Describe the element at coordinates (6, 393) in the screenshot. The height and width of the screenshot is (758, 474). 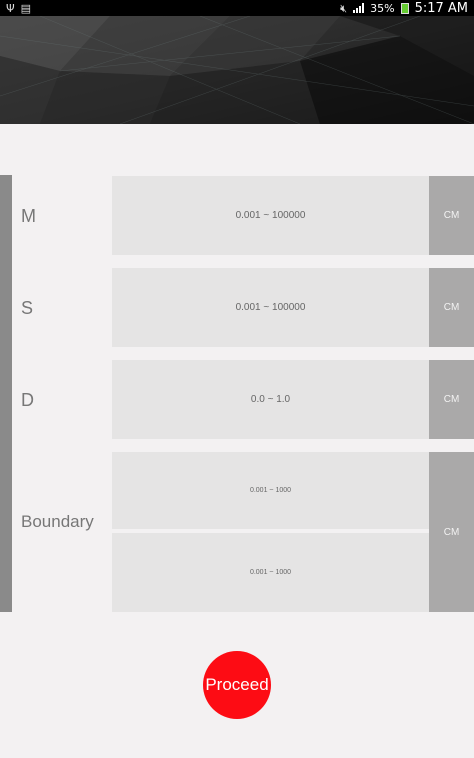
I see `accent-bar` at that location.